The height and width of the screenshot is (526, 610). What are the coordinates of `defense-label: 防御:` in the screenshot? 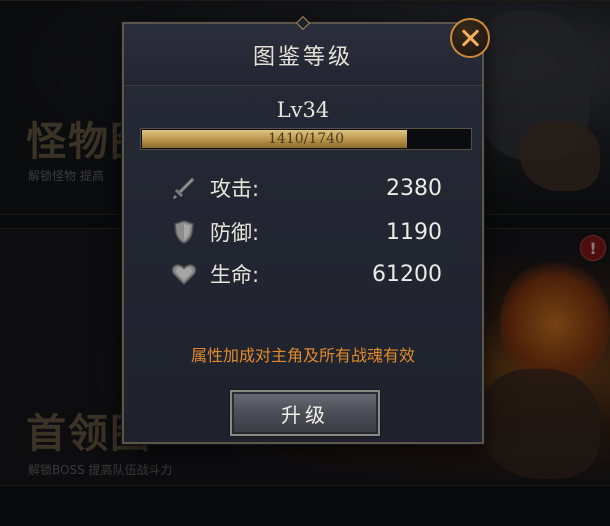 It's located at (235, 233).